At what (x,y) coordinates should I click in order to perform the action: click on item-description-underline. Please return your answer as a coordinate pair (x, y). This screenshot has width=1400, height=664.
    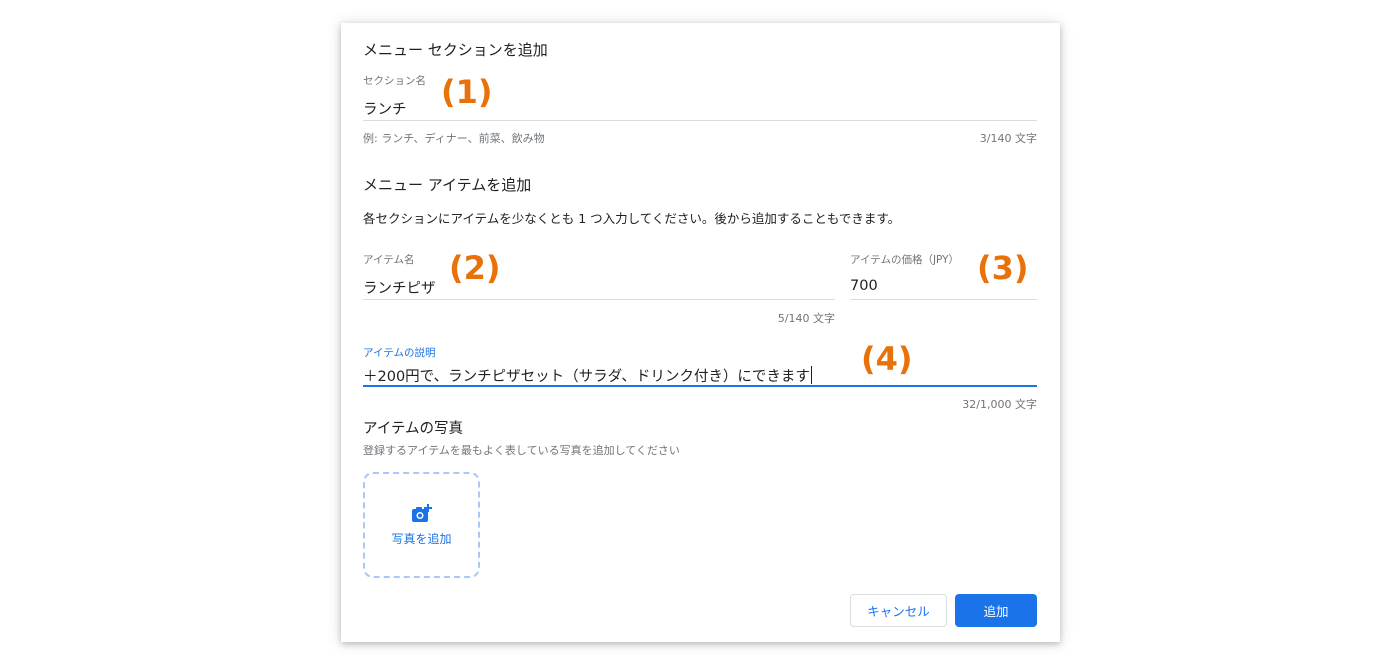
    Looking at the image, I should click on (700, 386).